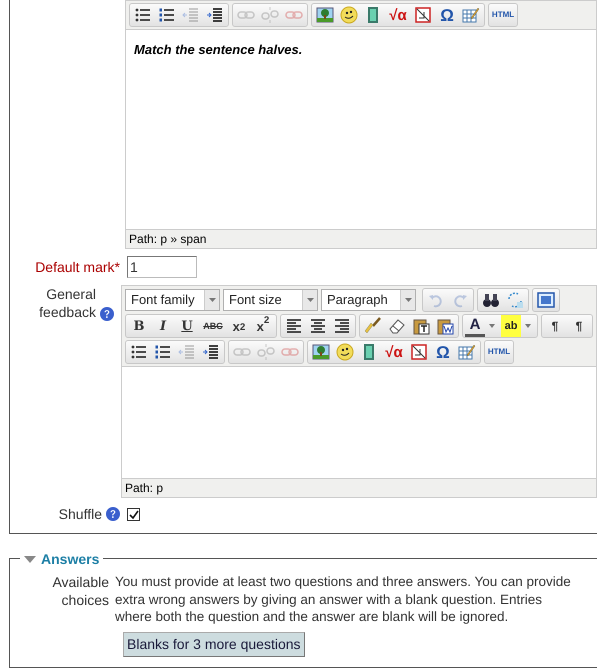  I want to click on eraser-icon, so click(397, 326).